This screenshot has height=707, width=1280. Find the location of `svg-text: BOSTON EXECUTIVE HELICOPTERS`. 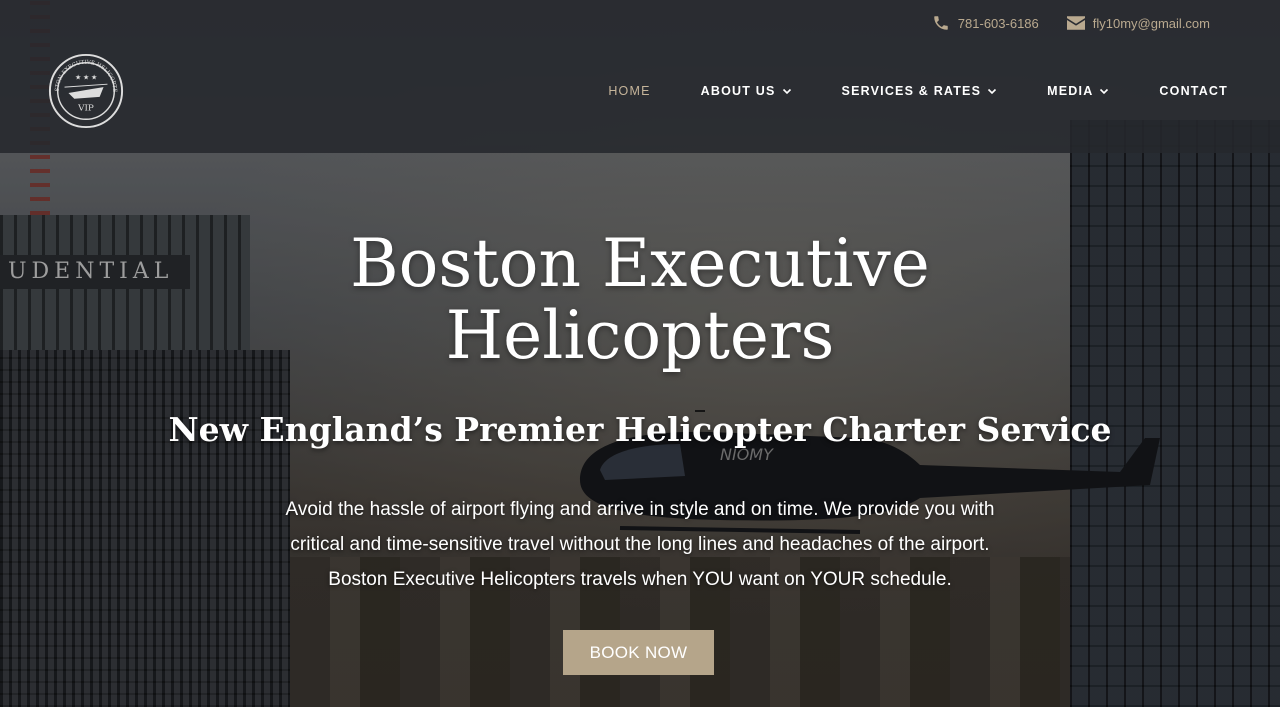

svg-text: BOSTON EXECUTIVE HELICOPTERS is located at coordinates (82, 72).